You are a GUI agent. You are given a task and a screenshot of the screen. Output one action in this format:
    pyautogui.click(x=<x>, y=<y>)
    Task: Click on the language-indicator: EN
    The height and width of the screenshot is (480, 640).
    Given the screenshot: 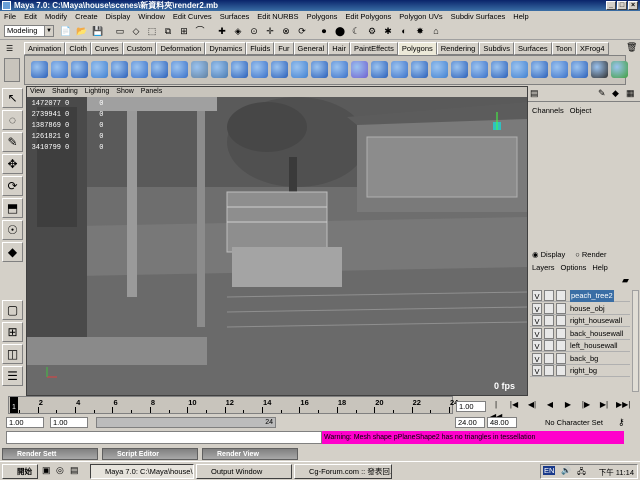 What is the action you would take?
    pyautogui.click(x=549, y=470)
    